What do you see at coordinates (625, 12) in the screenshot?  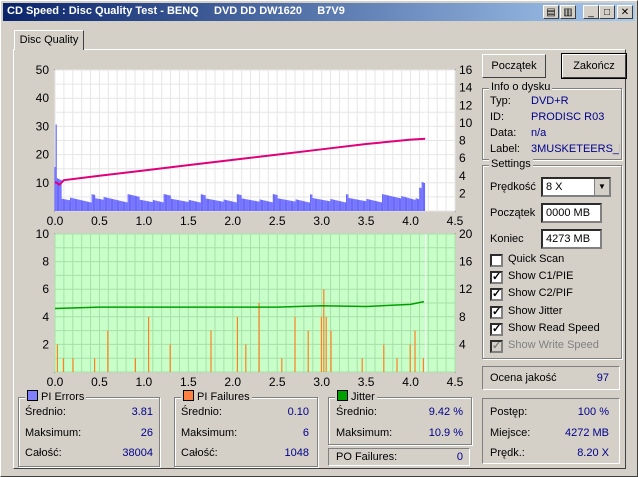 I see `close-button: ✕` at bounding box center [625, 12].